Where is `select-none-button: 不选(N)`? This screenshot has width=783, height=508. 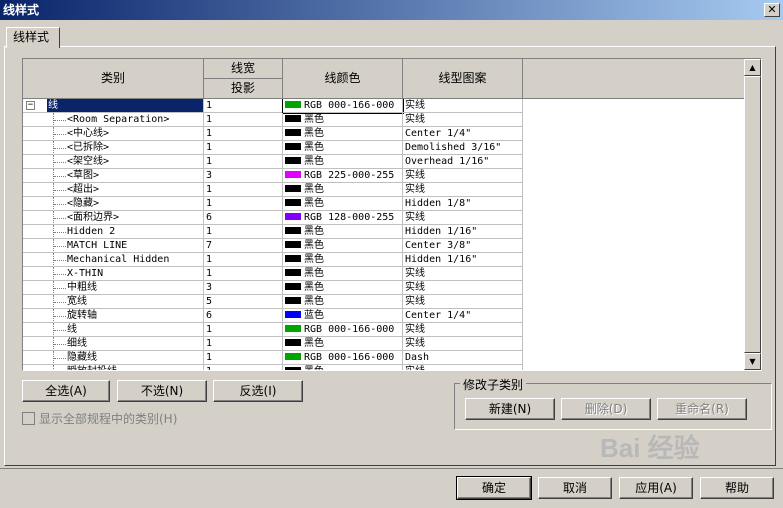
select-none-button: 不选(N) is located at coordinates (162, 391).